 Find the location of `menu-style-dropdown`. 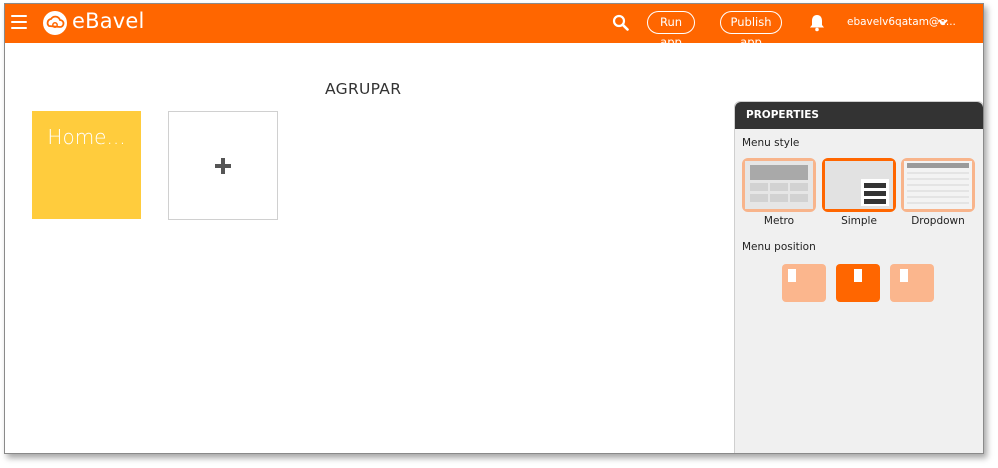

menu-style-dropdown is located at coordinates (938, 185).